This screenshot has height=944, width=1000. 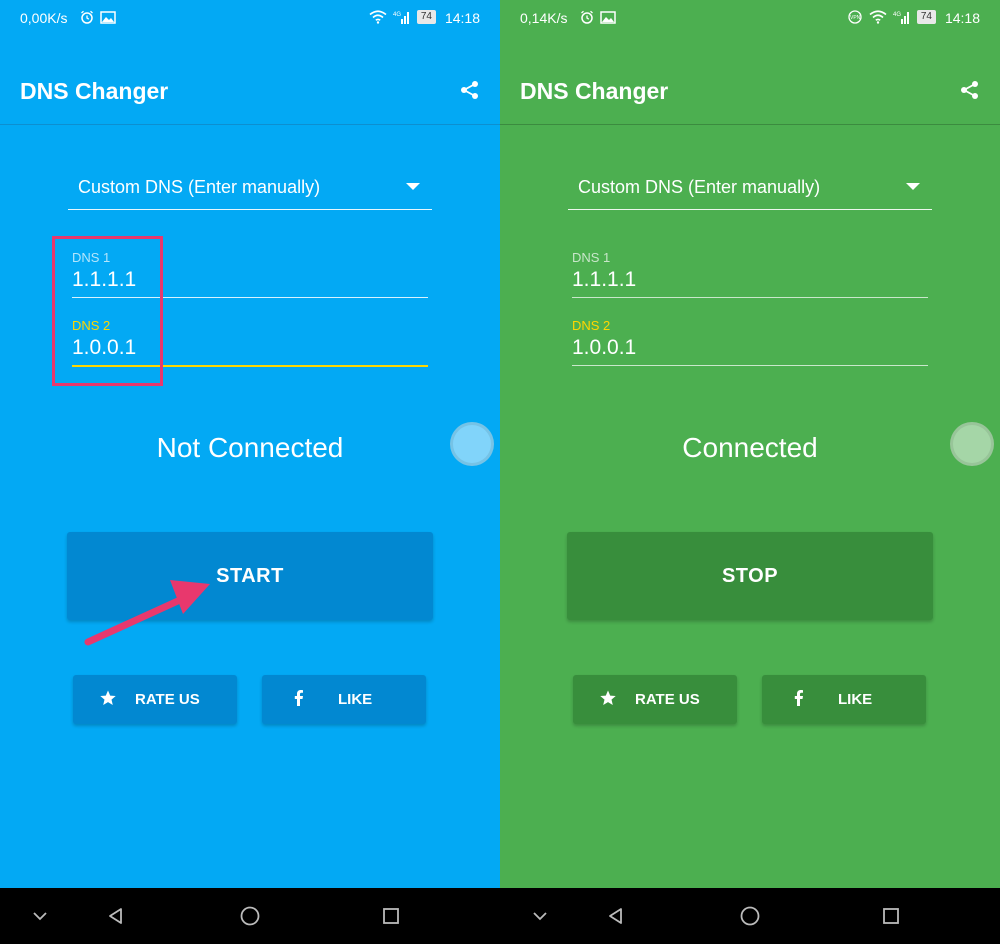 What do you see at coordinates (250, 18) in the screenshot?
I see `status-bar: 0,00K/s 4G 74 14:18` at bounding box center [250, 18].